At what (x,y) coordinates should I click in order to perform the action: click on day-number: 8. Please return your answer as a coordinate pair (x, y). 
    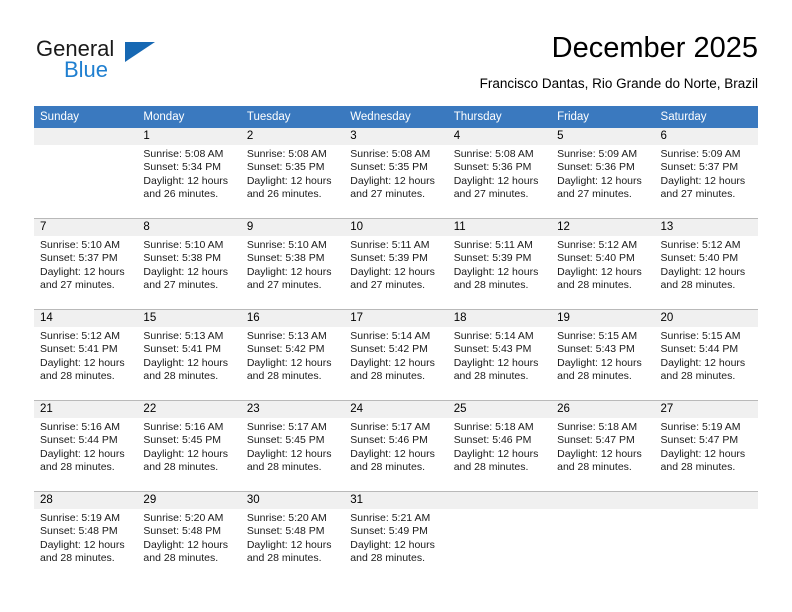
    Looking at the image, I should click on (189, 227).